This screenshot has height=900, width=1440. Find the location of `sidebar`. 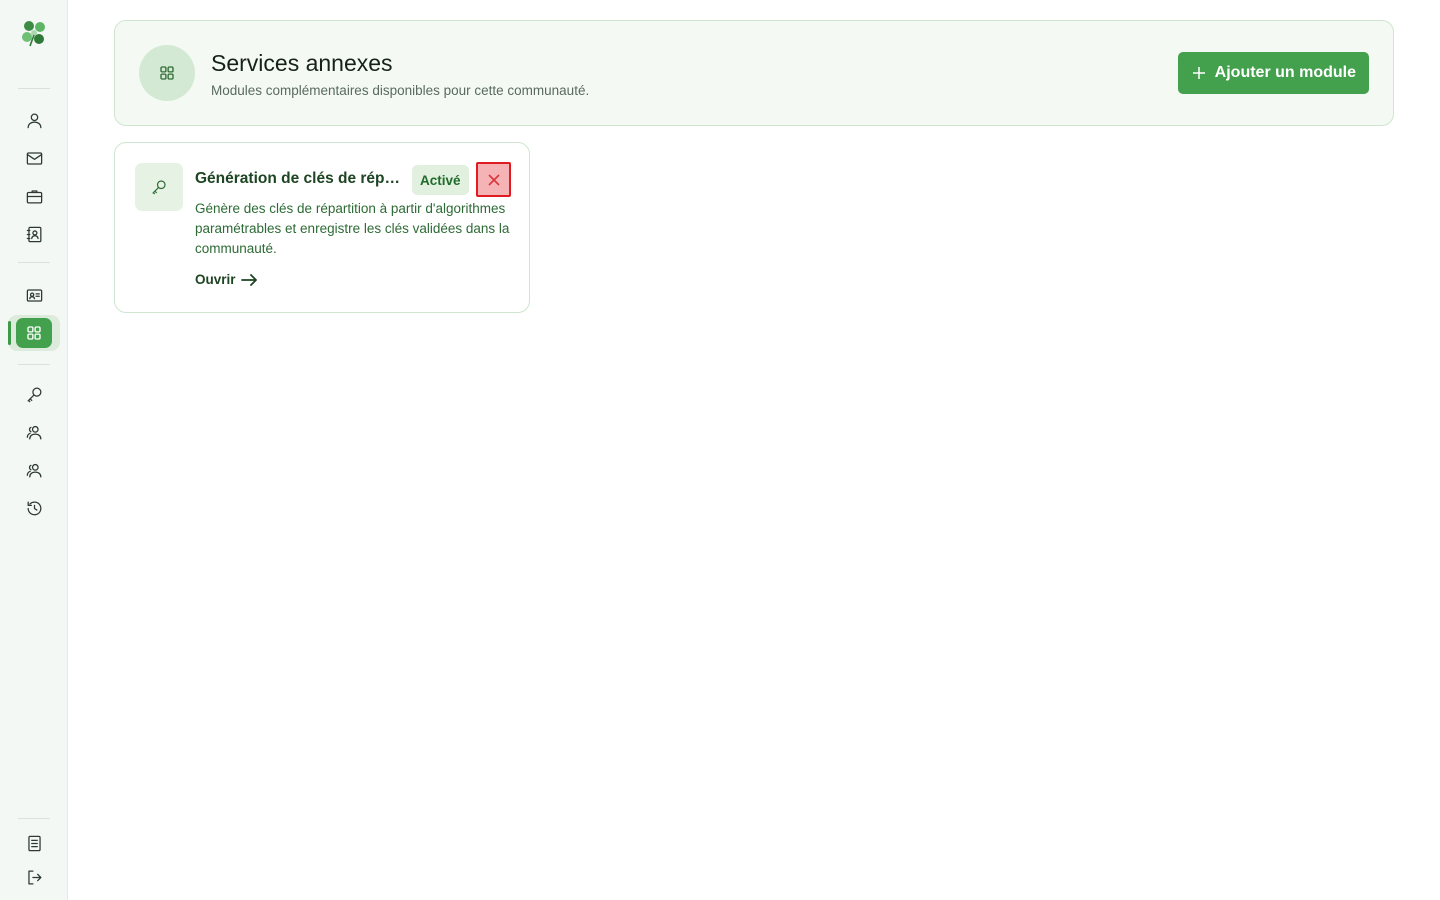

sidebar is located at coordinates (34, 450).